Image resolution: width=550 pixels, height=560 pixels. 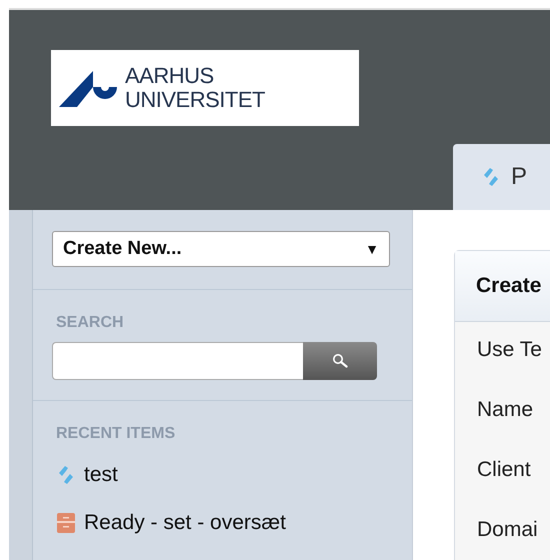 What do you see at coordinates (504, 470) in the screenshot?
I see `field-label: Client` at bounding box center [504, 470].